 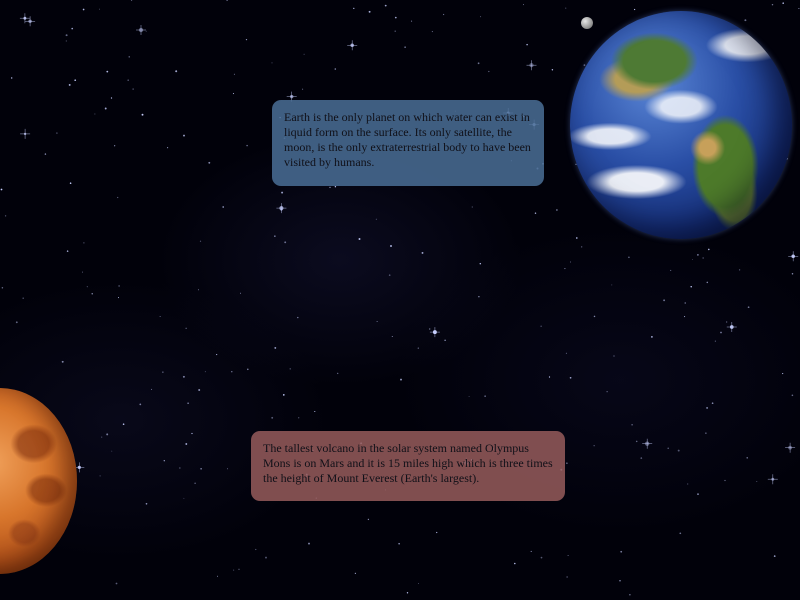 I want to click on earth-planet, so click(x=681, y=125).